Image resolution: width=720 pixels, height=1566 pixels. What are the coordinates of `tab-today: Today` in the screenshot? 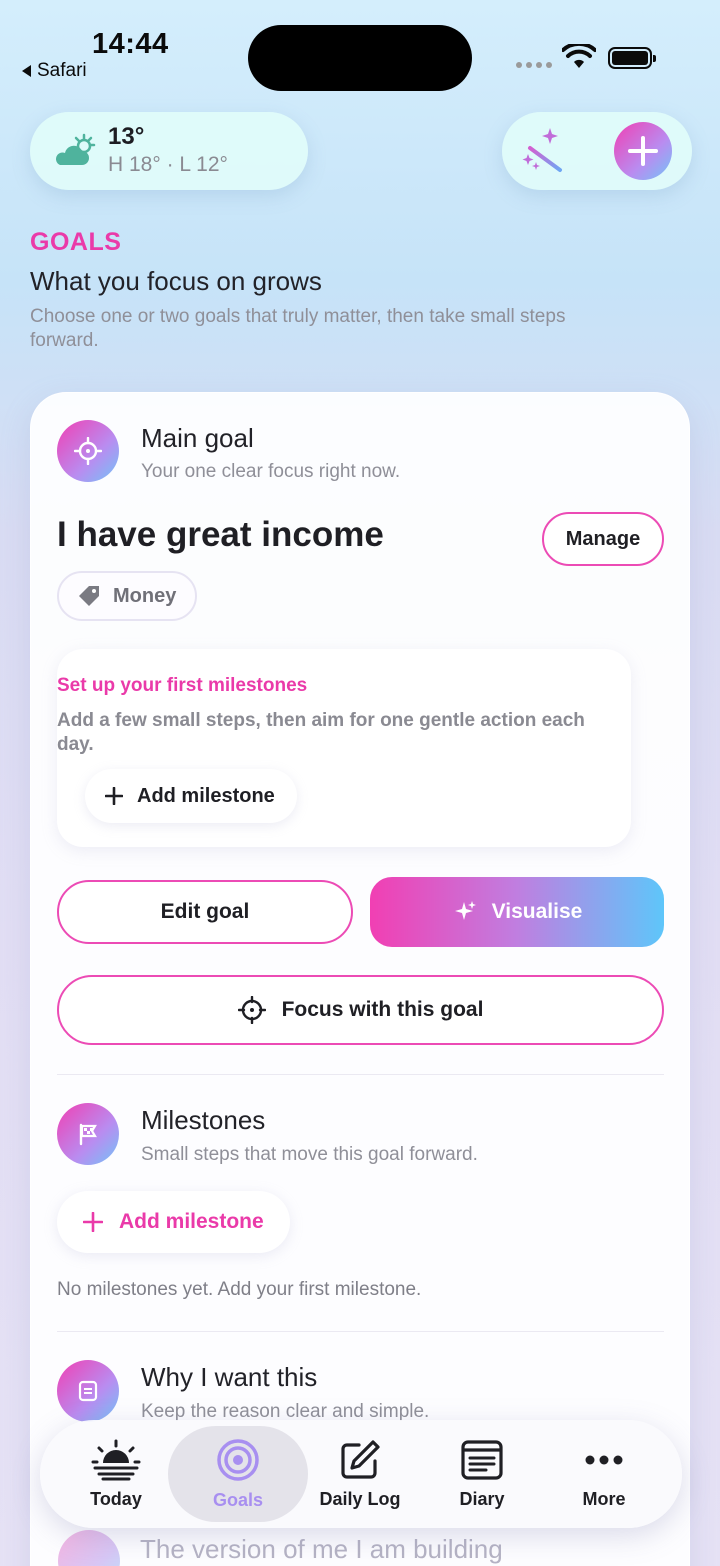 It's located at (116, 1474).